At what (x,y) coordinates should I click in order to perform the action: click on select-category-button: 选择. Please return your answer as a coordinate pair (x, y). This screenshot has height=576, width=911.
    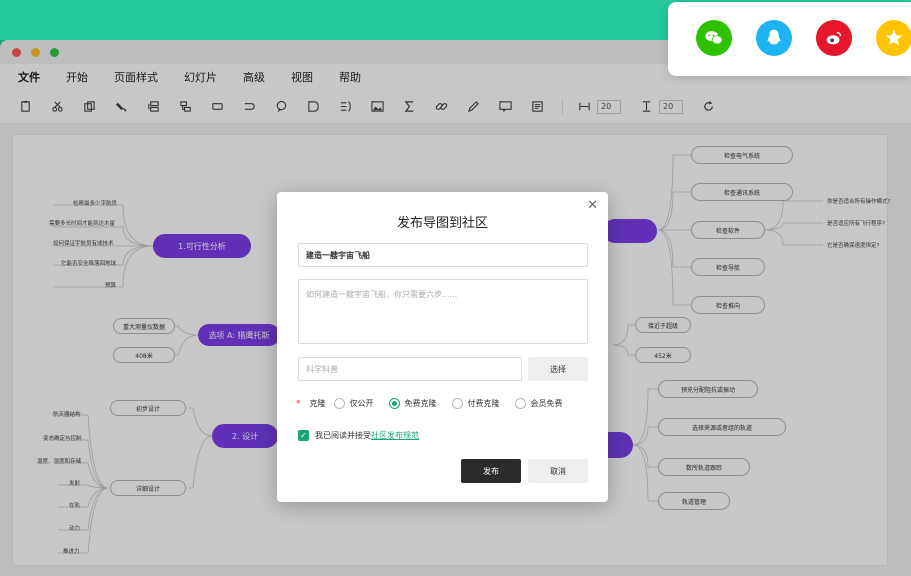
    Looking at the image, I should click on (558, 369).